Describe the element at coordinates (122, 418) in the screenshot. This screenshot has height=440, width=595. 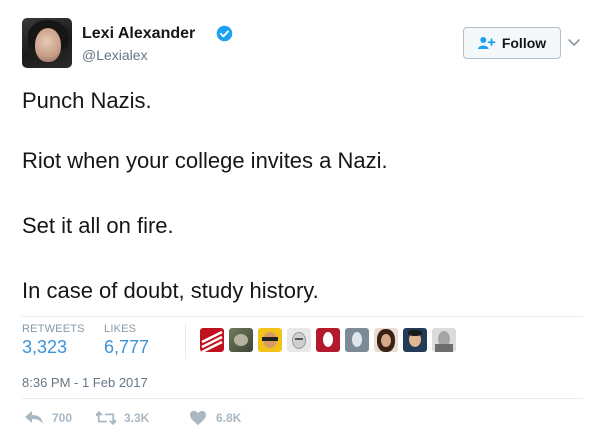
I see `retweet-action: 3.3K` at that location.